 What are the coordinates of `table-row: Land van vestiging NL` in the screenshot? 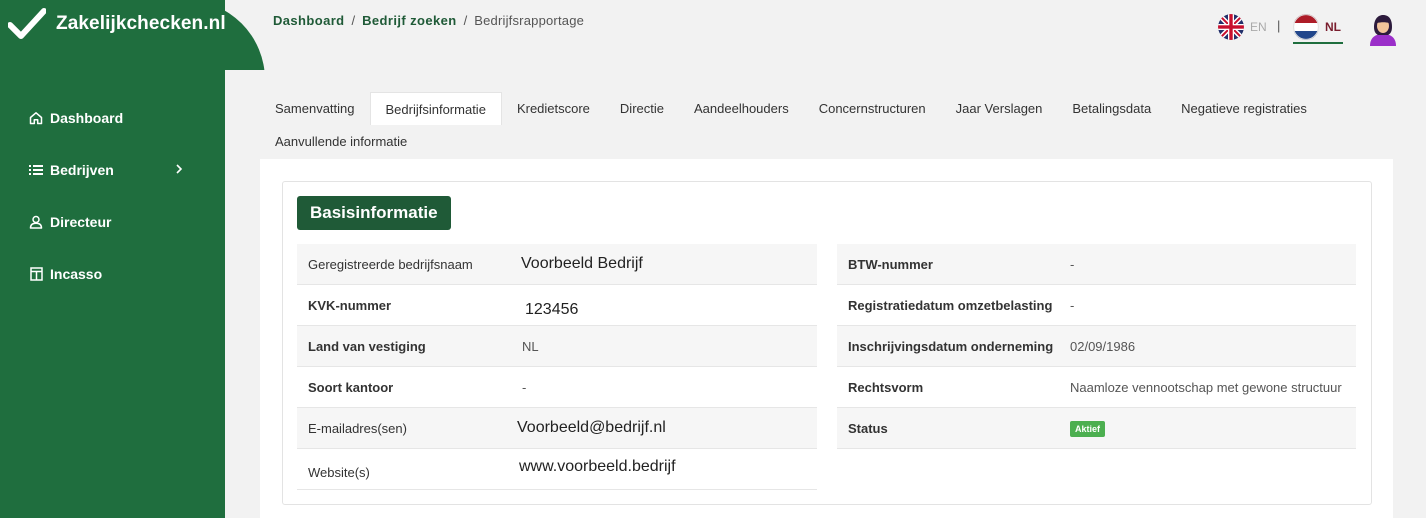 It's located at (557, 346).